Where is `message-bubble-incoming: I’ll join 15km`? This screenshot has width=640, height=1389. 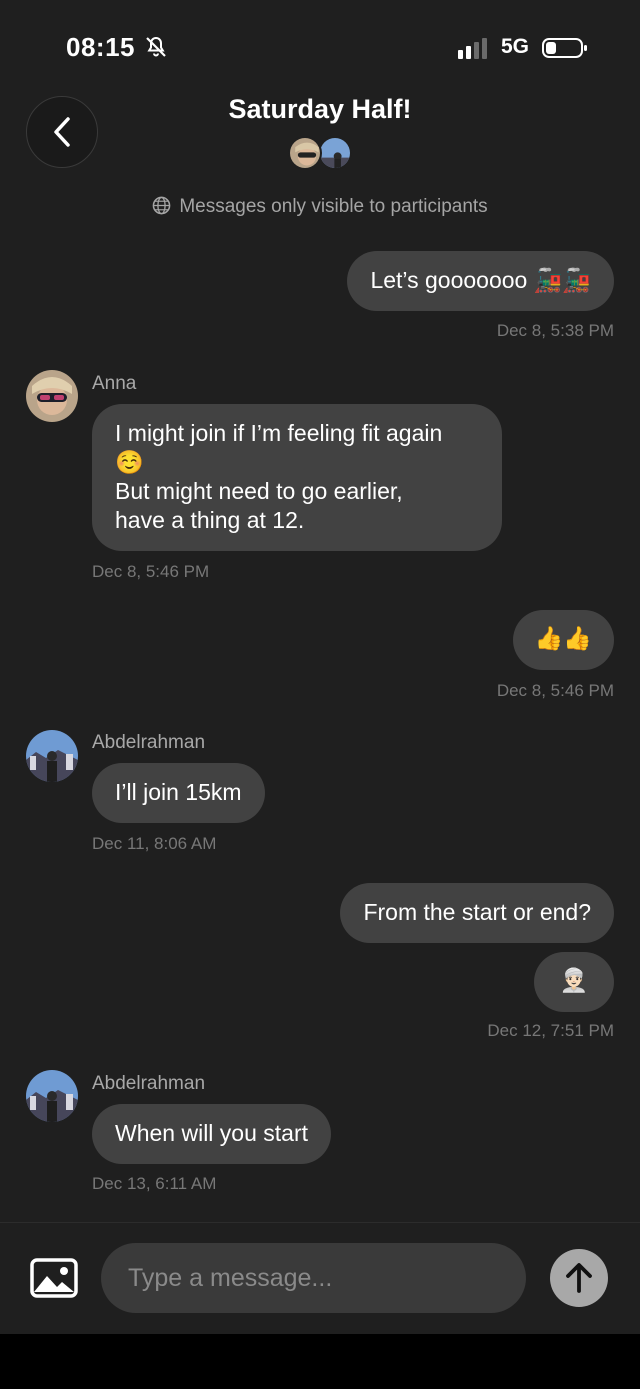 message-bubble-incoming: I’ll join 15km is located at coordinates (178, 793).